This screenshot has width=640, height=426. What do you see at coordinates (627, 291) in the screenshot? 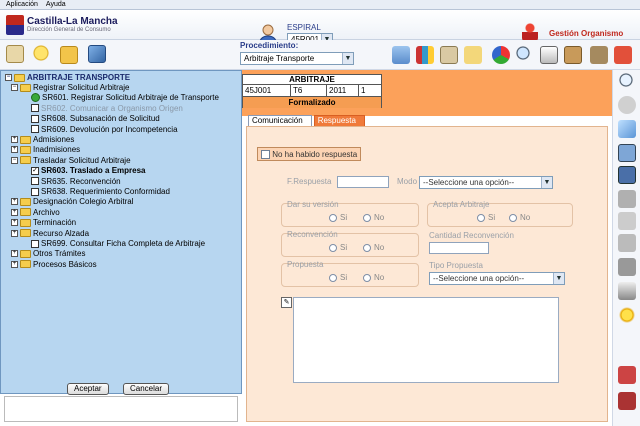
I see `print-icon` at bounding box center [627, 291].